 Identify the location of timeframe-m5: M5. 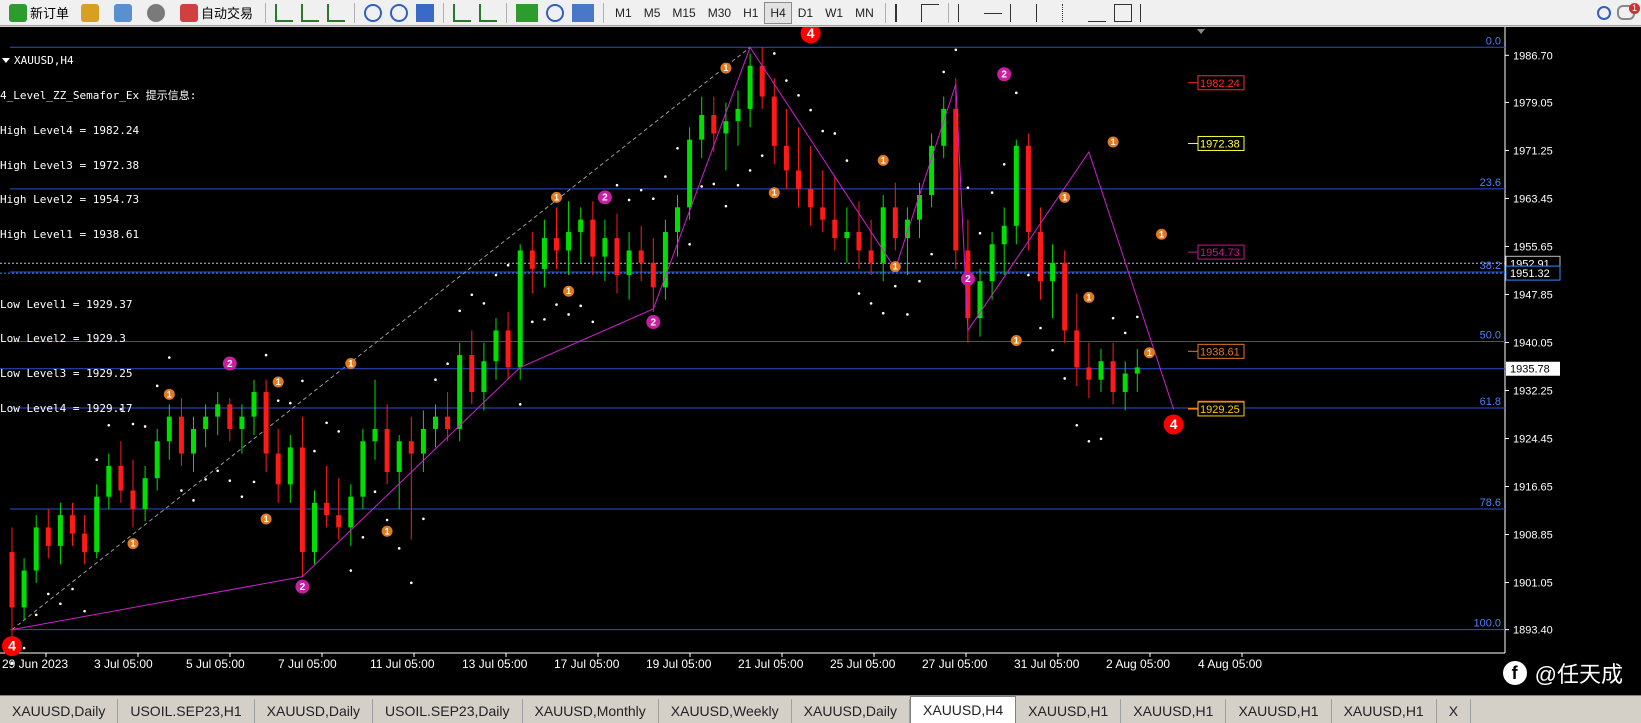
(652, 13).